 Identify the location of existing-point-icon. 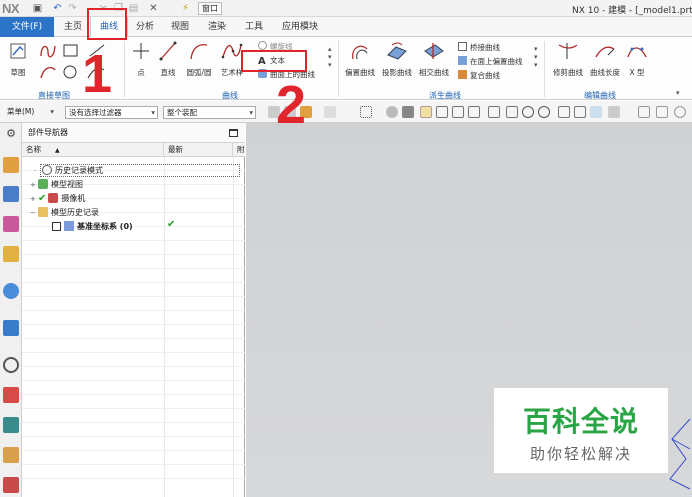
(564, 112).